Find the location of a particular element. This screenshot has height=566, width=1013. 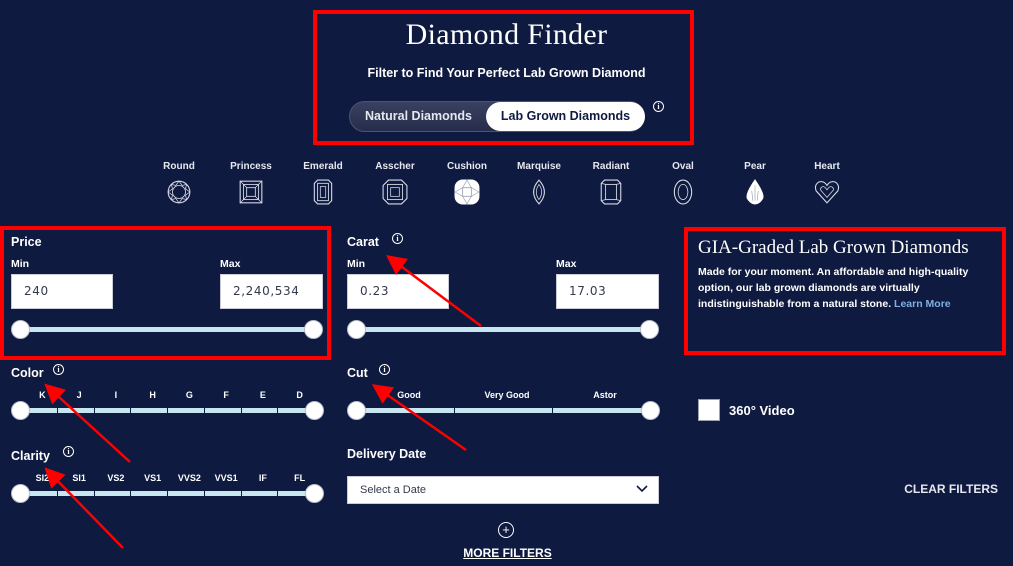

shape-label: Asscher is located at coordinates (395, 166).